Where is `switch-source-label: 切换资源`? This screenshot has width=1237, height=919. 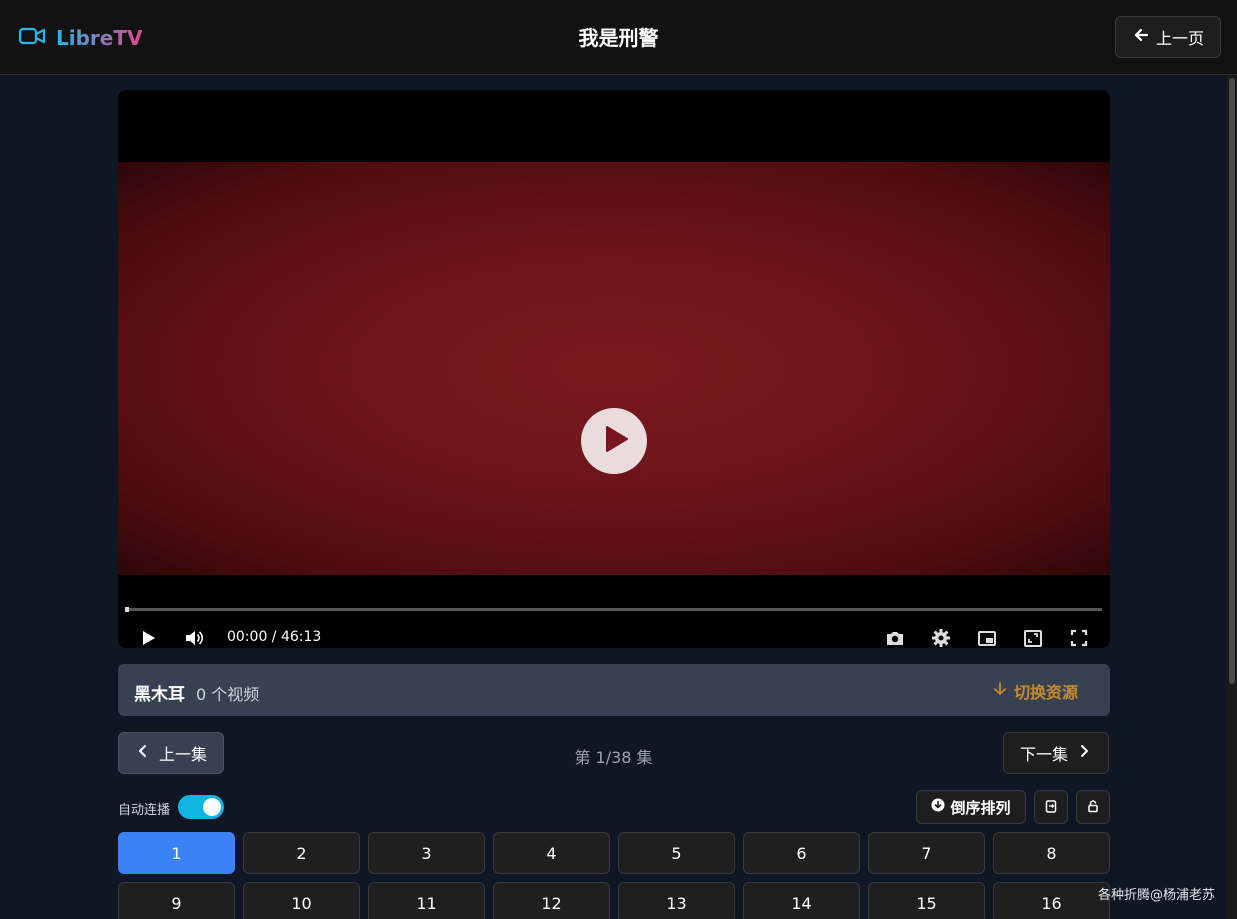
switch-source-label: 切换资源 is located at coordinates (1046, 692).